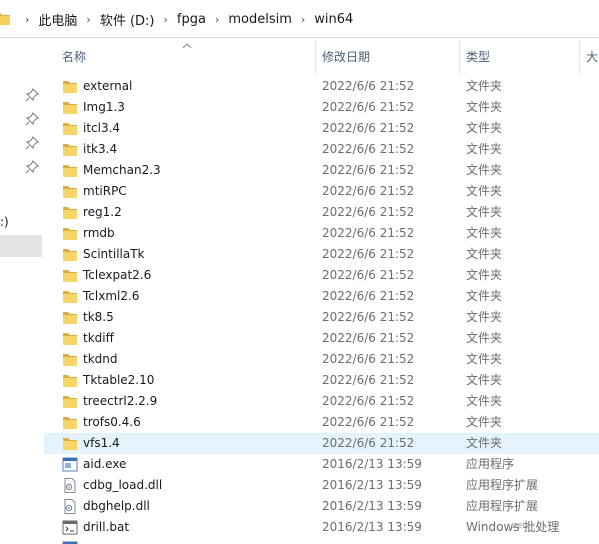 This screenshot has width=599, height=544. Describe the element at coordinates (101, 443) in the screenshot. I see `file-name: vfs1.4` at that location.